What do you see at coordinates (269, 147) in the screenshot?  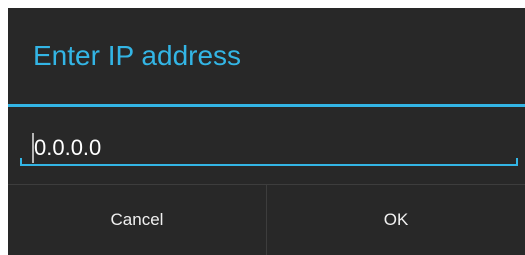 I see `ip-address-input: 0.0.0.0` at bounding box center [269, 147].